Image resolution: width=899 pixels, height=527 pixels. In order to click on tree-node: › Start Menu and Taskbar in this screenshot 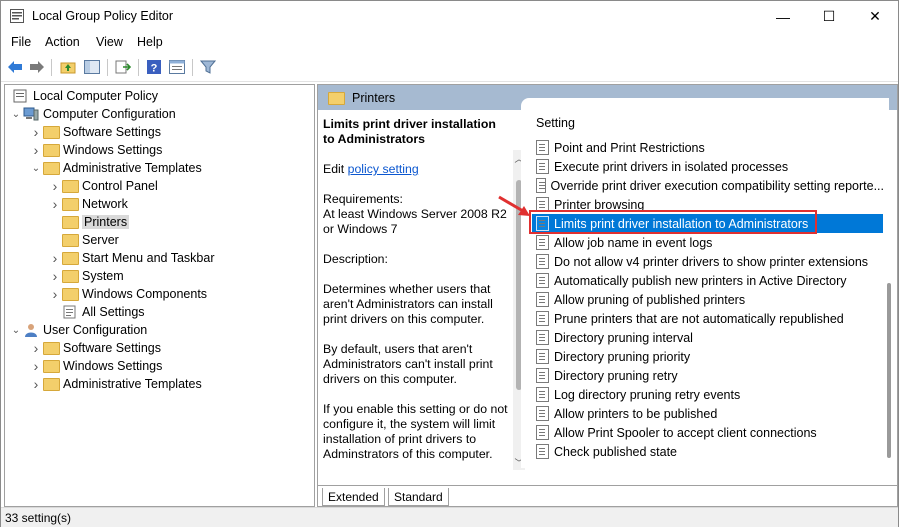, I will do `click(131, 258)`.